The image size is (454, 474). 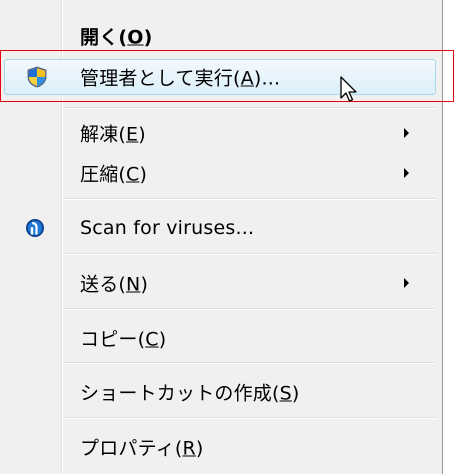 What do you see at coordinates (123, 339) in the screenshot?
I see `menu-item-copy-label: コピー(C)` at bounding box center [123, 339].